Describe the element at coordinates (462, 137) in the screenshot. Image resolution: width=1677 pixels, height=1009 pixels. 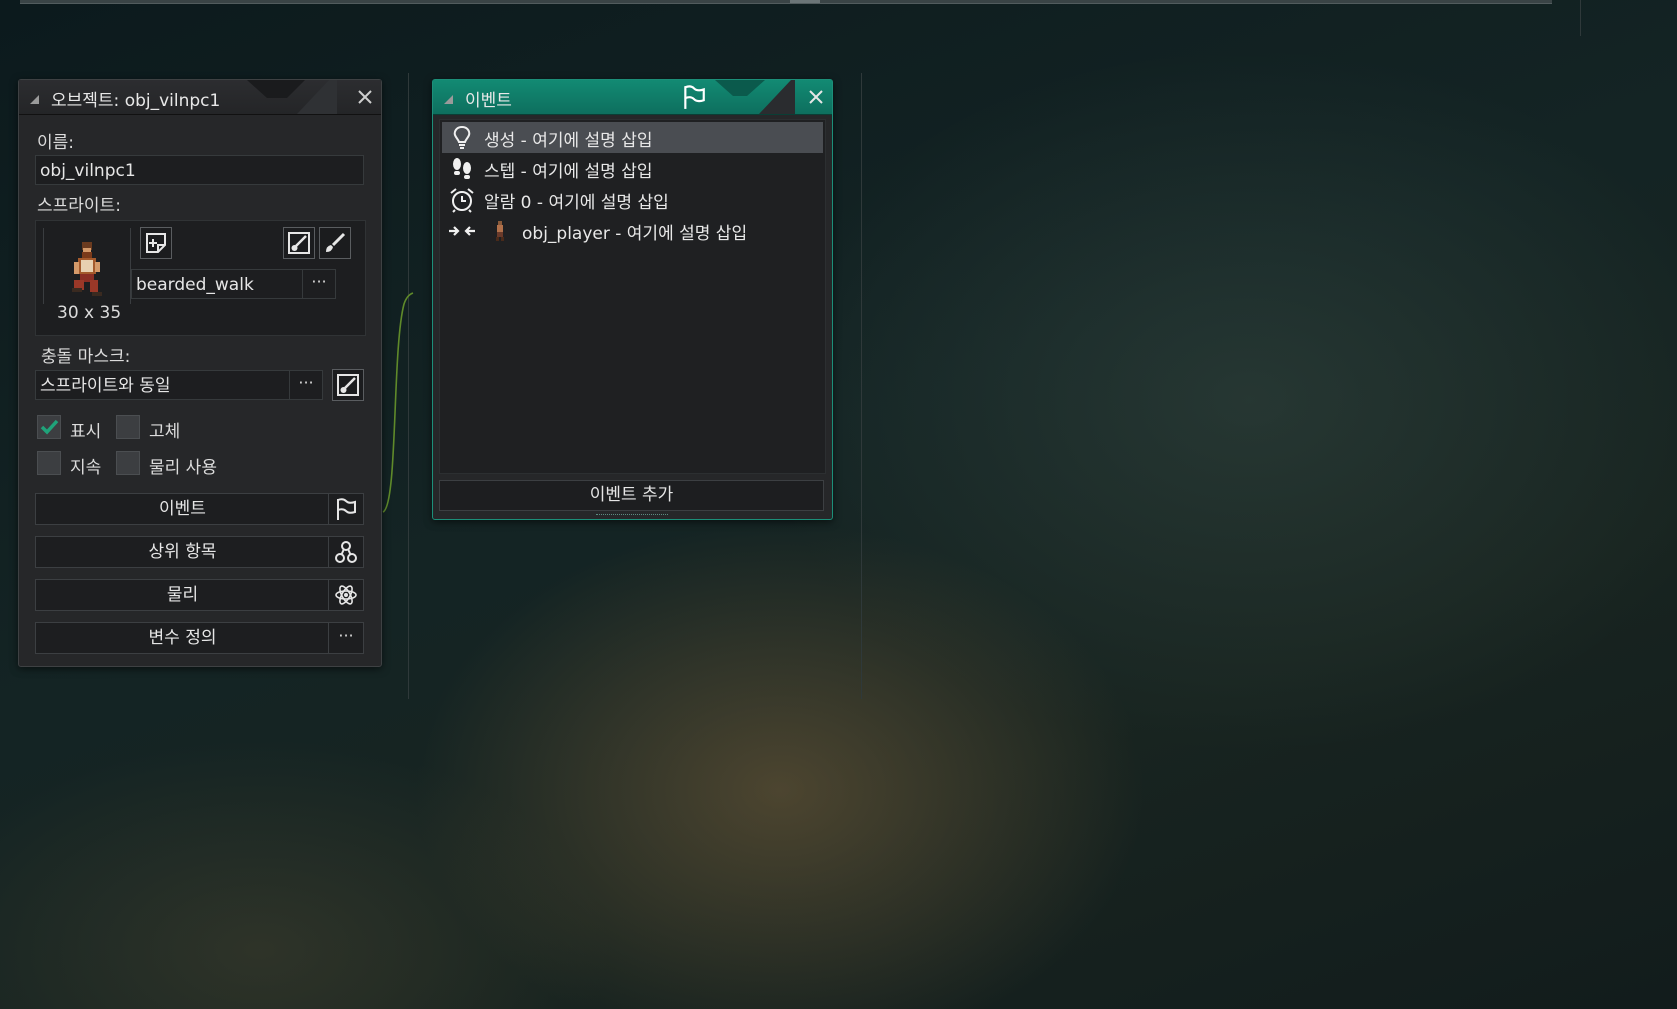
I see `lightbulb-icon` at that location.